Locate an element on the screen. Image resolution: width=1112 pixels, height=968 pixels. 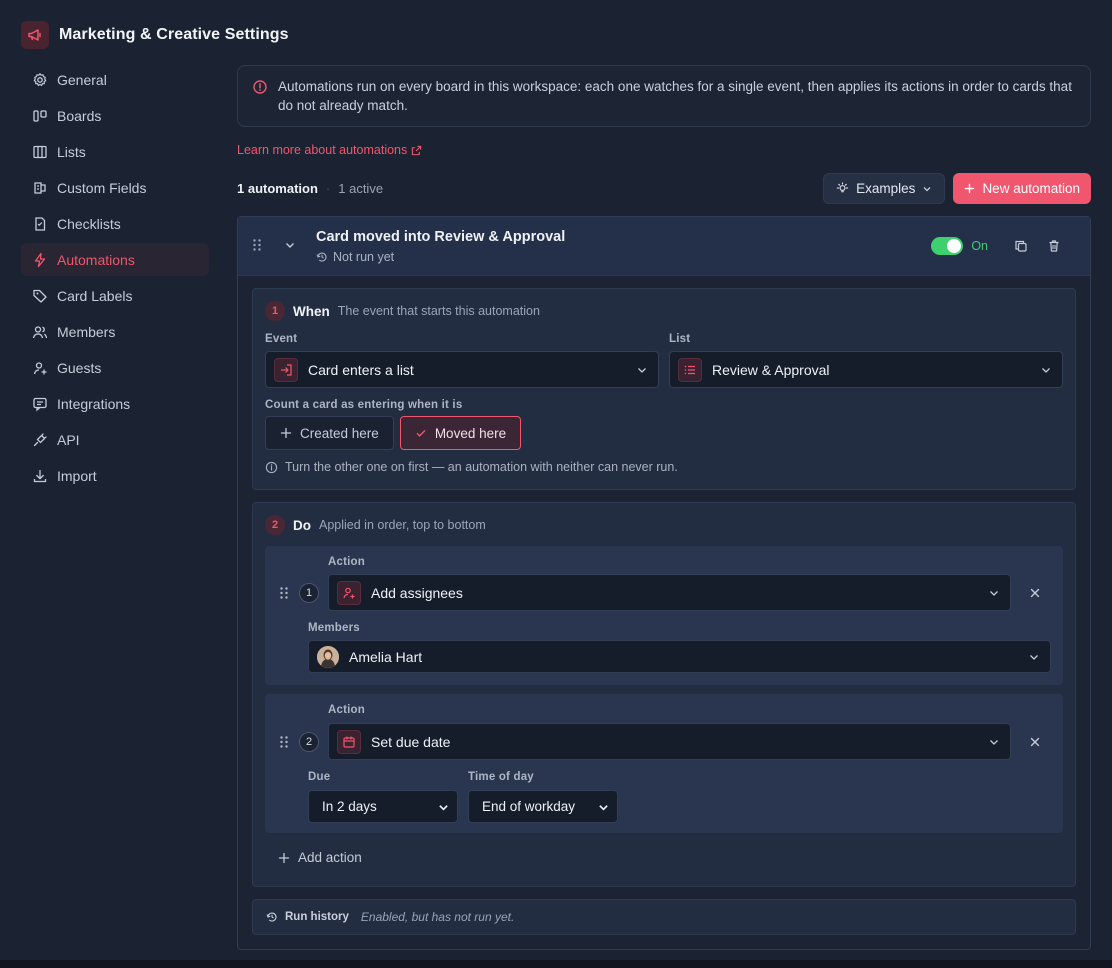
moved-here-label: Moved here is located at coordinates (470, 433).